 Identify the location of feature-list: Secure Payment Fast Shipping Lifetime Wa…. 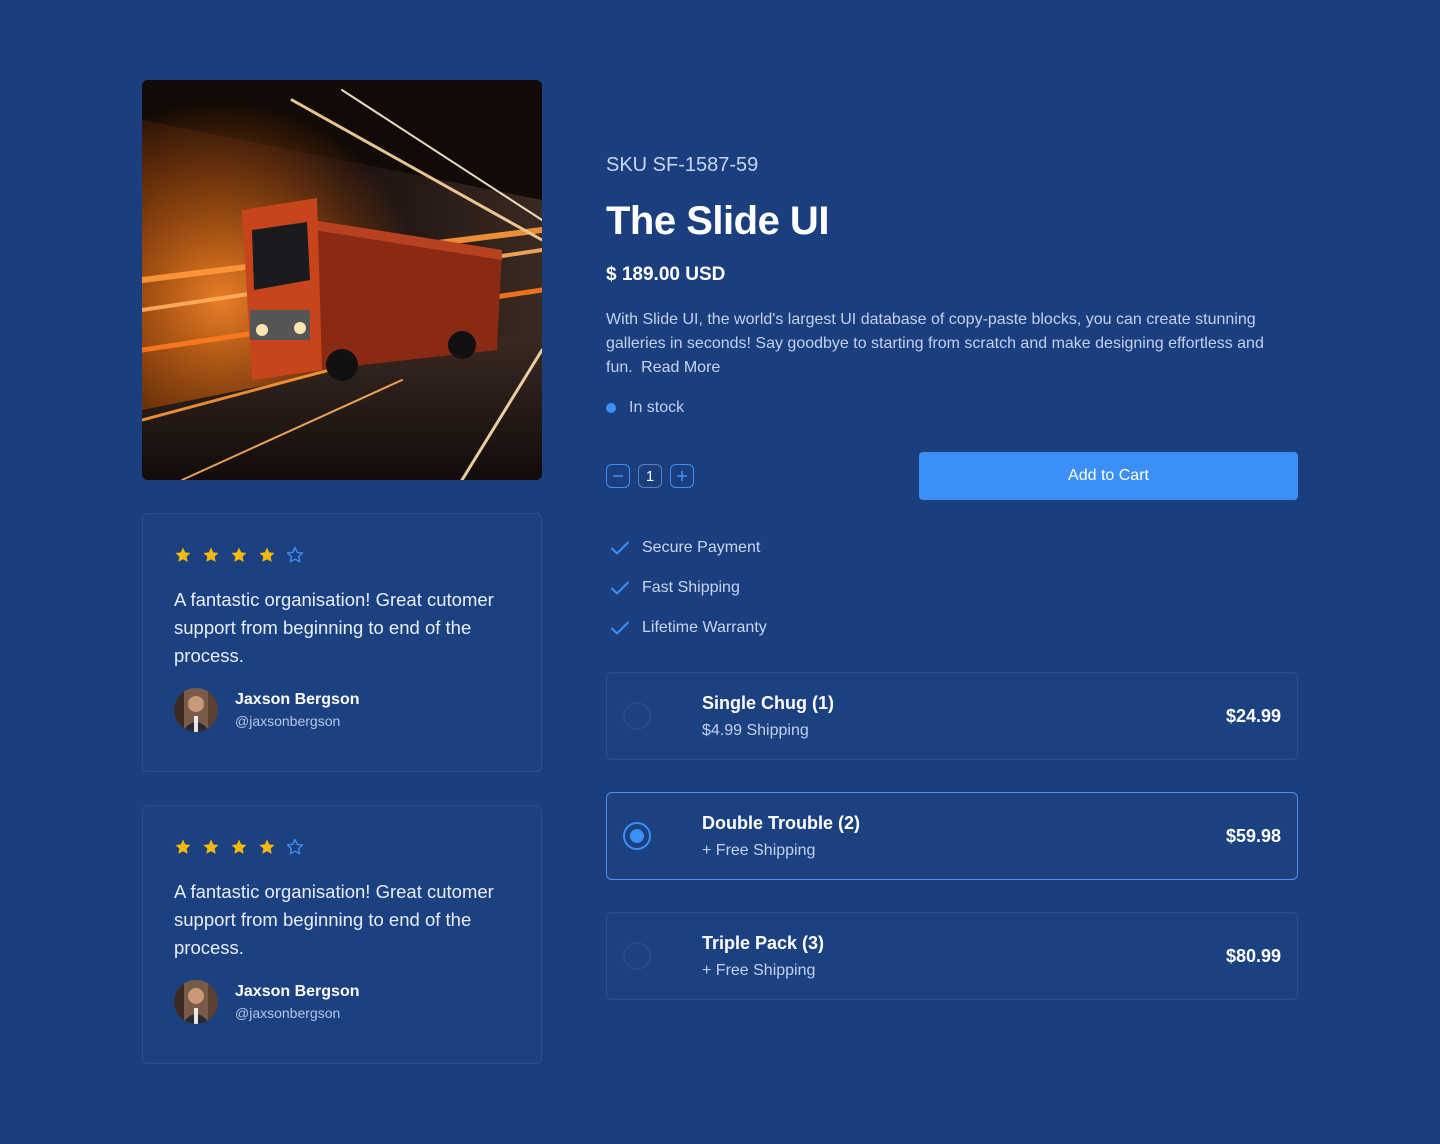
(952, 588).